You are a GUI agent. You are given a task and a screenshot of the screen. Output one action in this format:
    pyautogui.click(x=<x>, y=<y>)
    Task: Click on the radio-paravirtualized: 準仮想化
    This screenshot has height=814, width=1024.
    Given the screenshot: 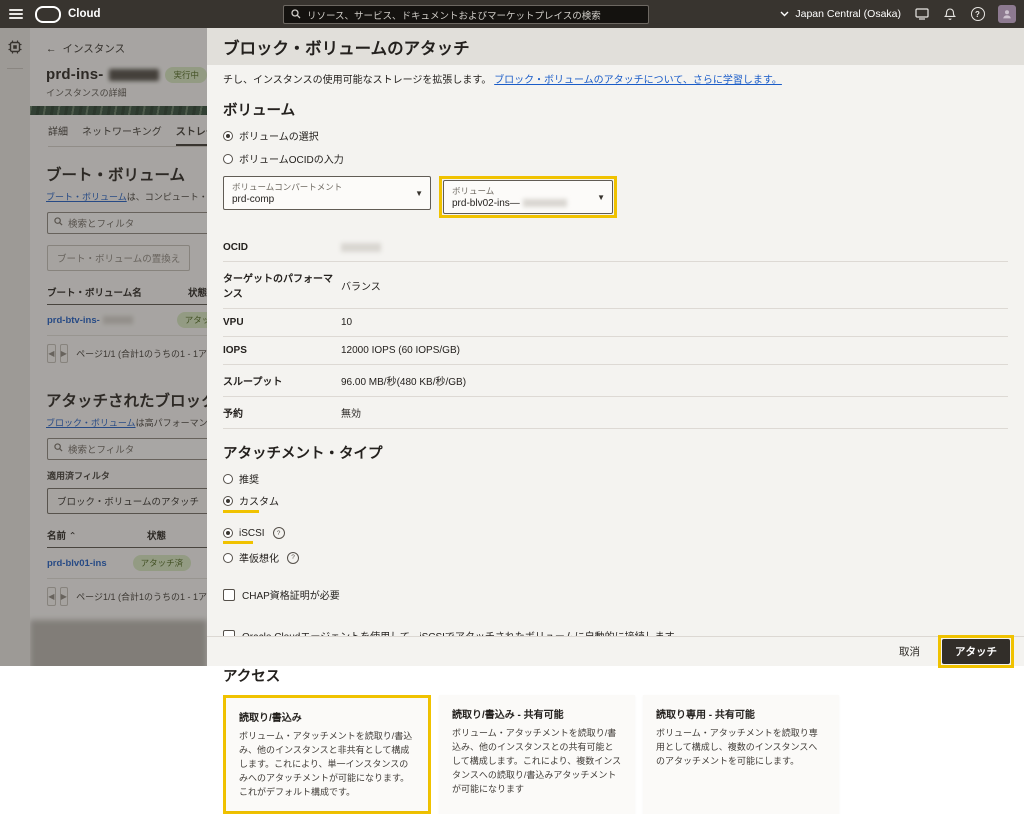 What is the action you would take?
    pyautogui.click(x=615, y=557)
    